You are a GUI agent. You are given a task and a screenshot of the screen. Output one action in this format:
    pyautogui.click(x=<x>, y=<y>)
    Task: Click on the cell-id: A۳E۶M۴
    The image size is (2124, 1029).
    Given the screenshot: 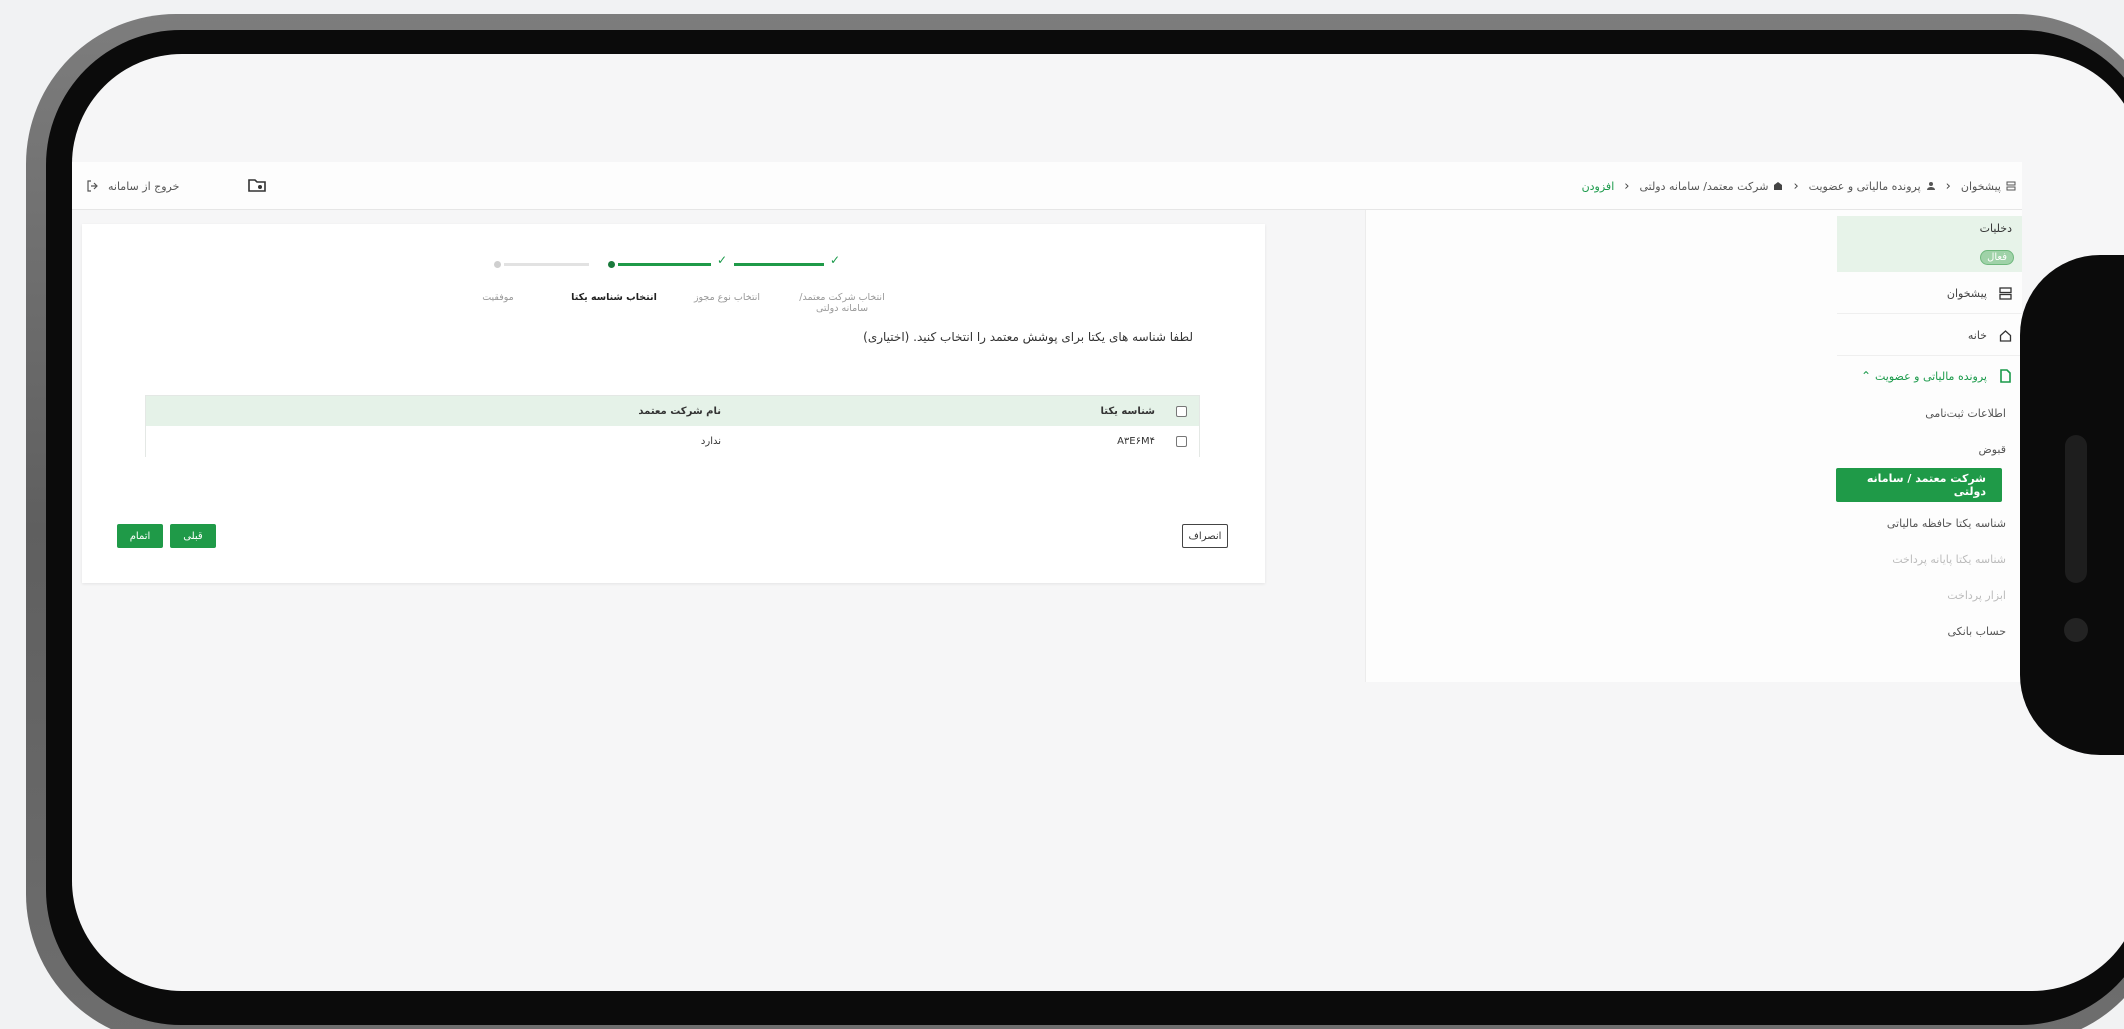 What is the action you would take?
    pyautogui.click(x=1136, y=441)
    